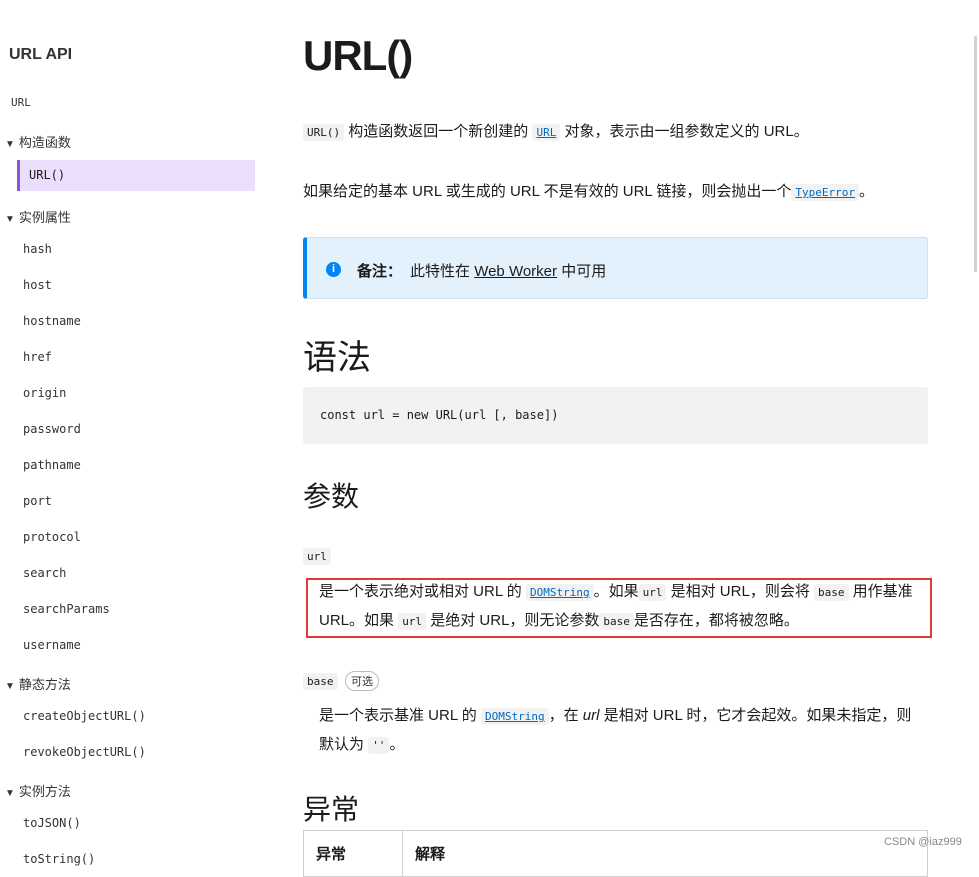  Describe the element at coordinates (324, 132) in the screenshot. I see `inline-code: URL()` at that location.